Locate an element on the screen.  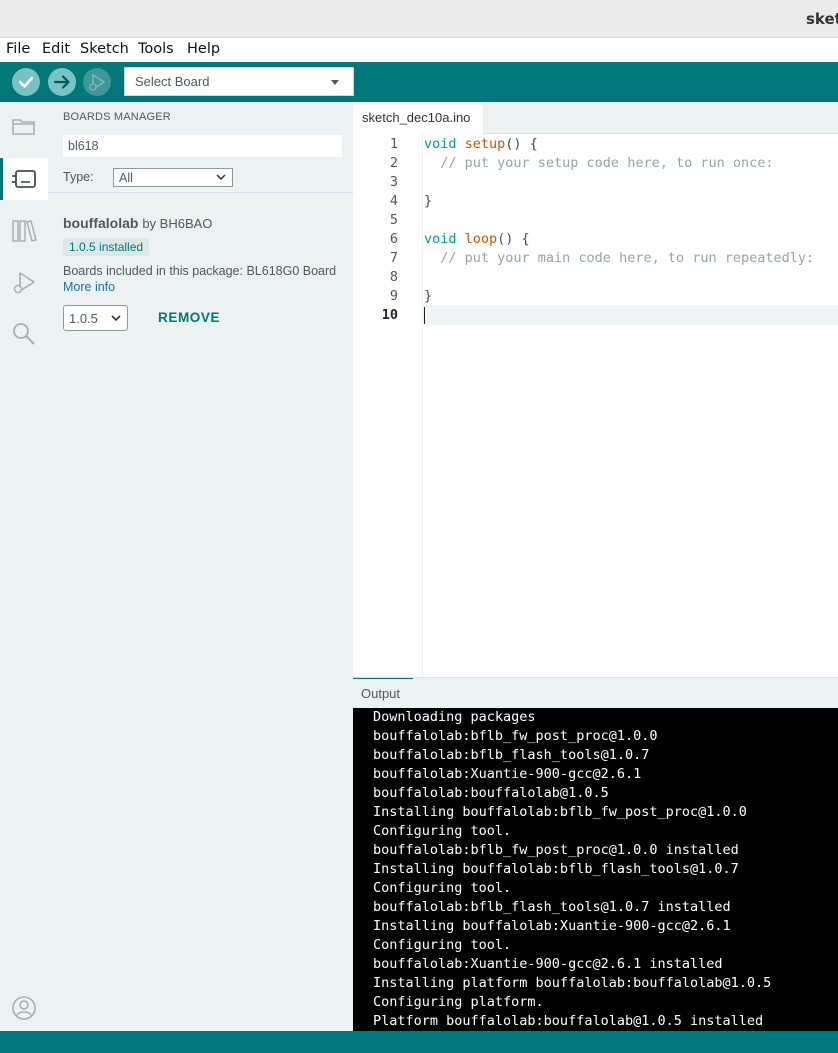
package-name: bouffalolab by BH6BAO is located at coordinates (138, 223).